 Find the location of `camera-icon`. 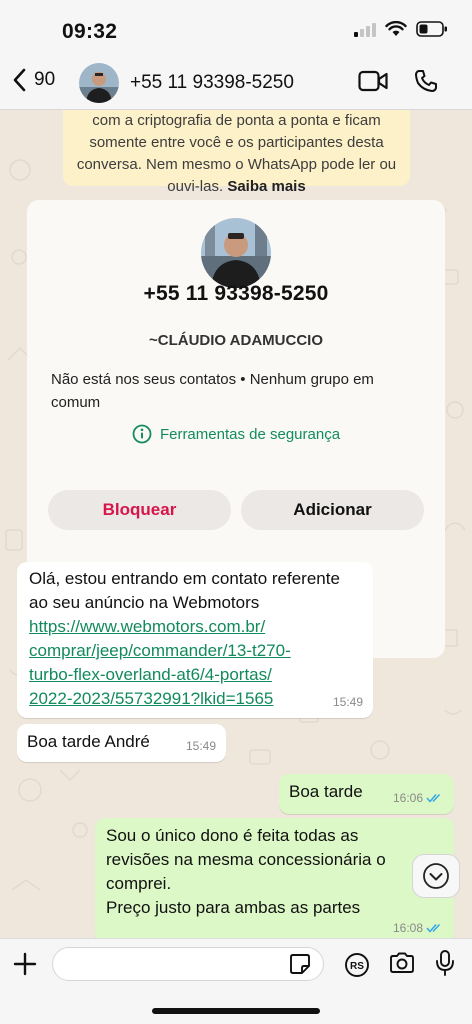

camera-icon is located at coordinates (402, 962).